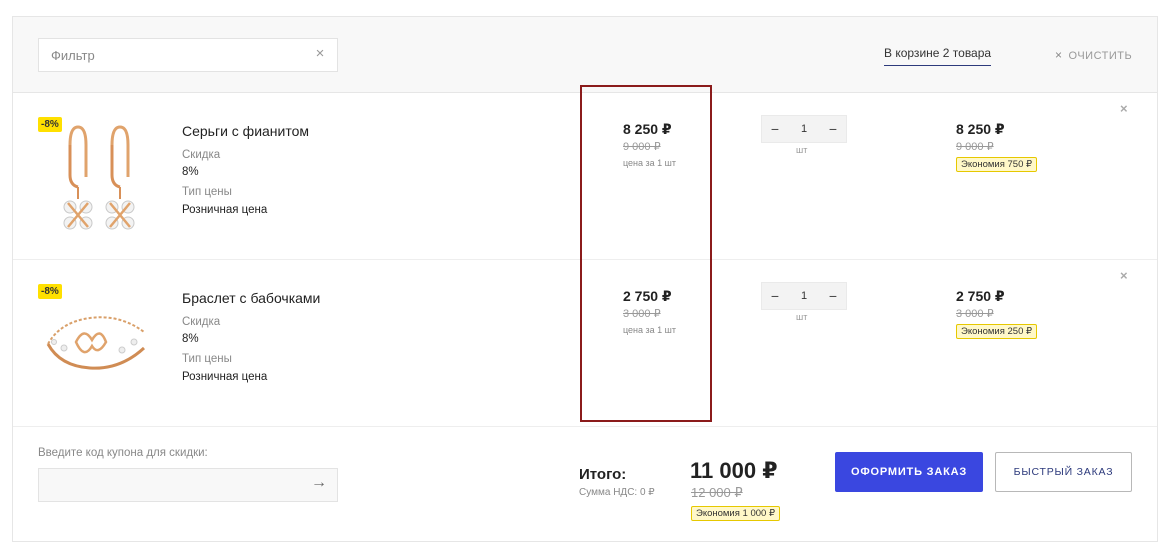 Image resolution: width=1172 pixels, height=553 pixels. I want to click on coupon-input, so click(173, 485).